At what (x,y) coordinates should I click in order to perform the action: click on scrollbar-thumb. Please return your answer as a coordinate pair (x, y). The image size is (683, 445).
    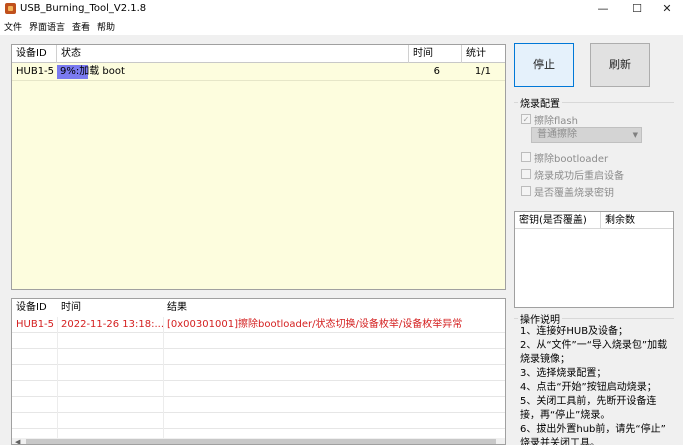
    Looking at the image, I should click on (261, 441).